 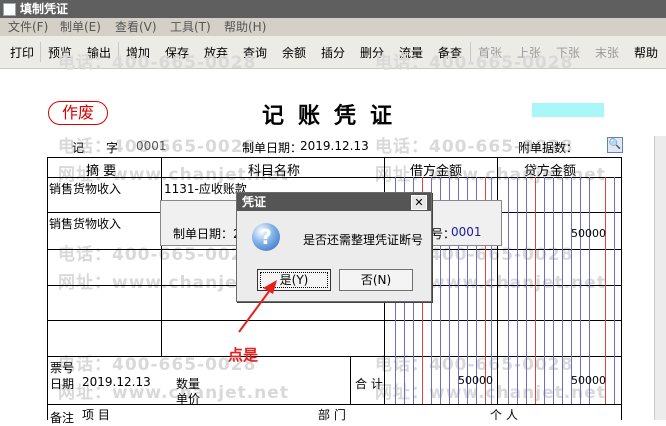 What do you see at coordinates (363, 240) in the screenshot?
I see `dialog-message: 是否还需整理凭证断号` at bounding box center [363, 240].